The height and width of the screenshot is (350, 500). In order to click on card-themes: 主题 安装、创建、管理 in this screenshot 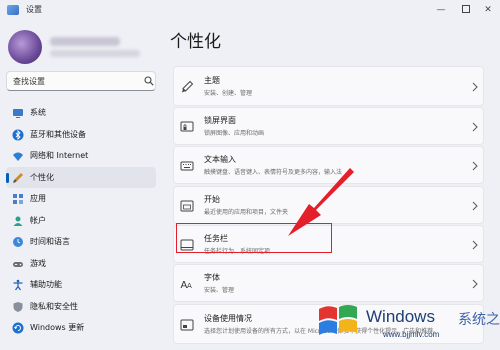, I will do `click(328, 86)`.